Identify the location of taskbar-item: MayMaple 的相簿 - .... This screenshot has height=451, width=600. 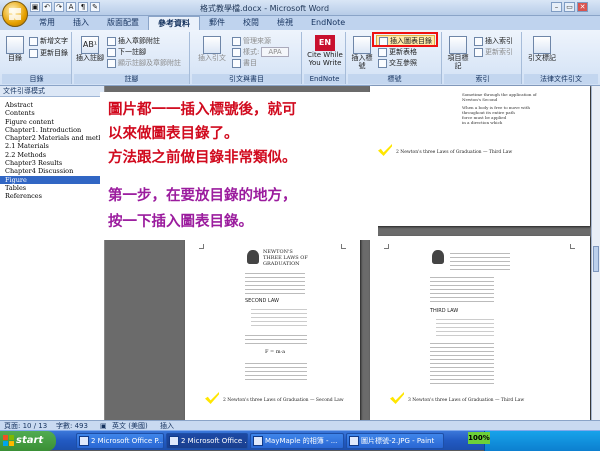
(297, 441).